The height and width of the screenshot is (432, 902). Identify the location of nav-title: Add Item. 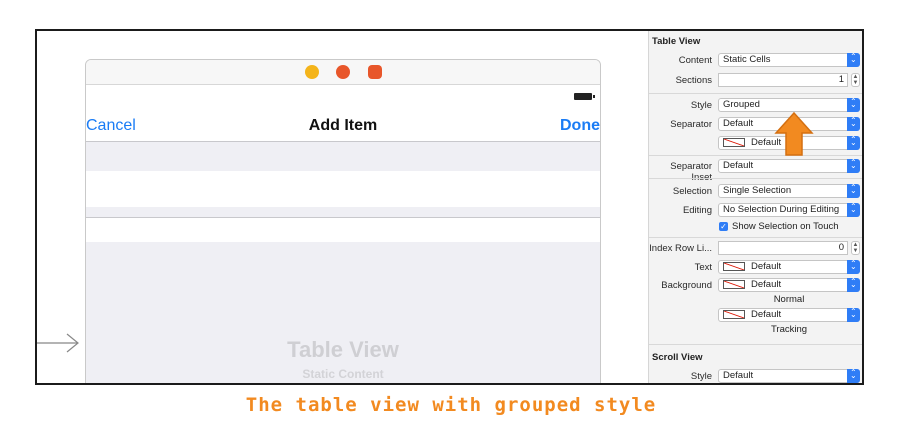
(343, 125).